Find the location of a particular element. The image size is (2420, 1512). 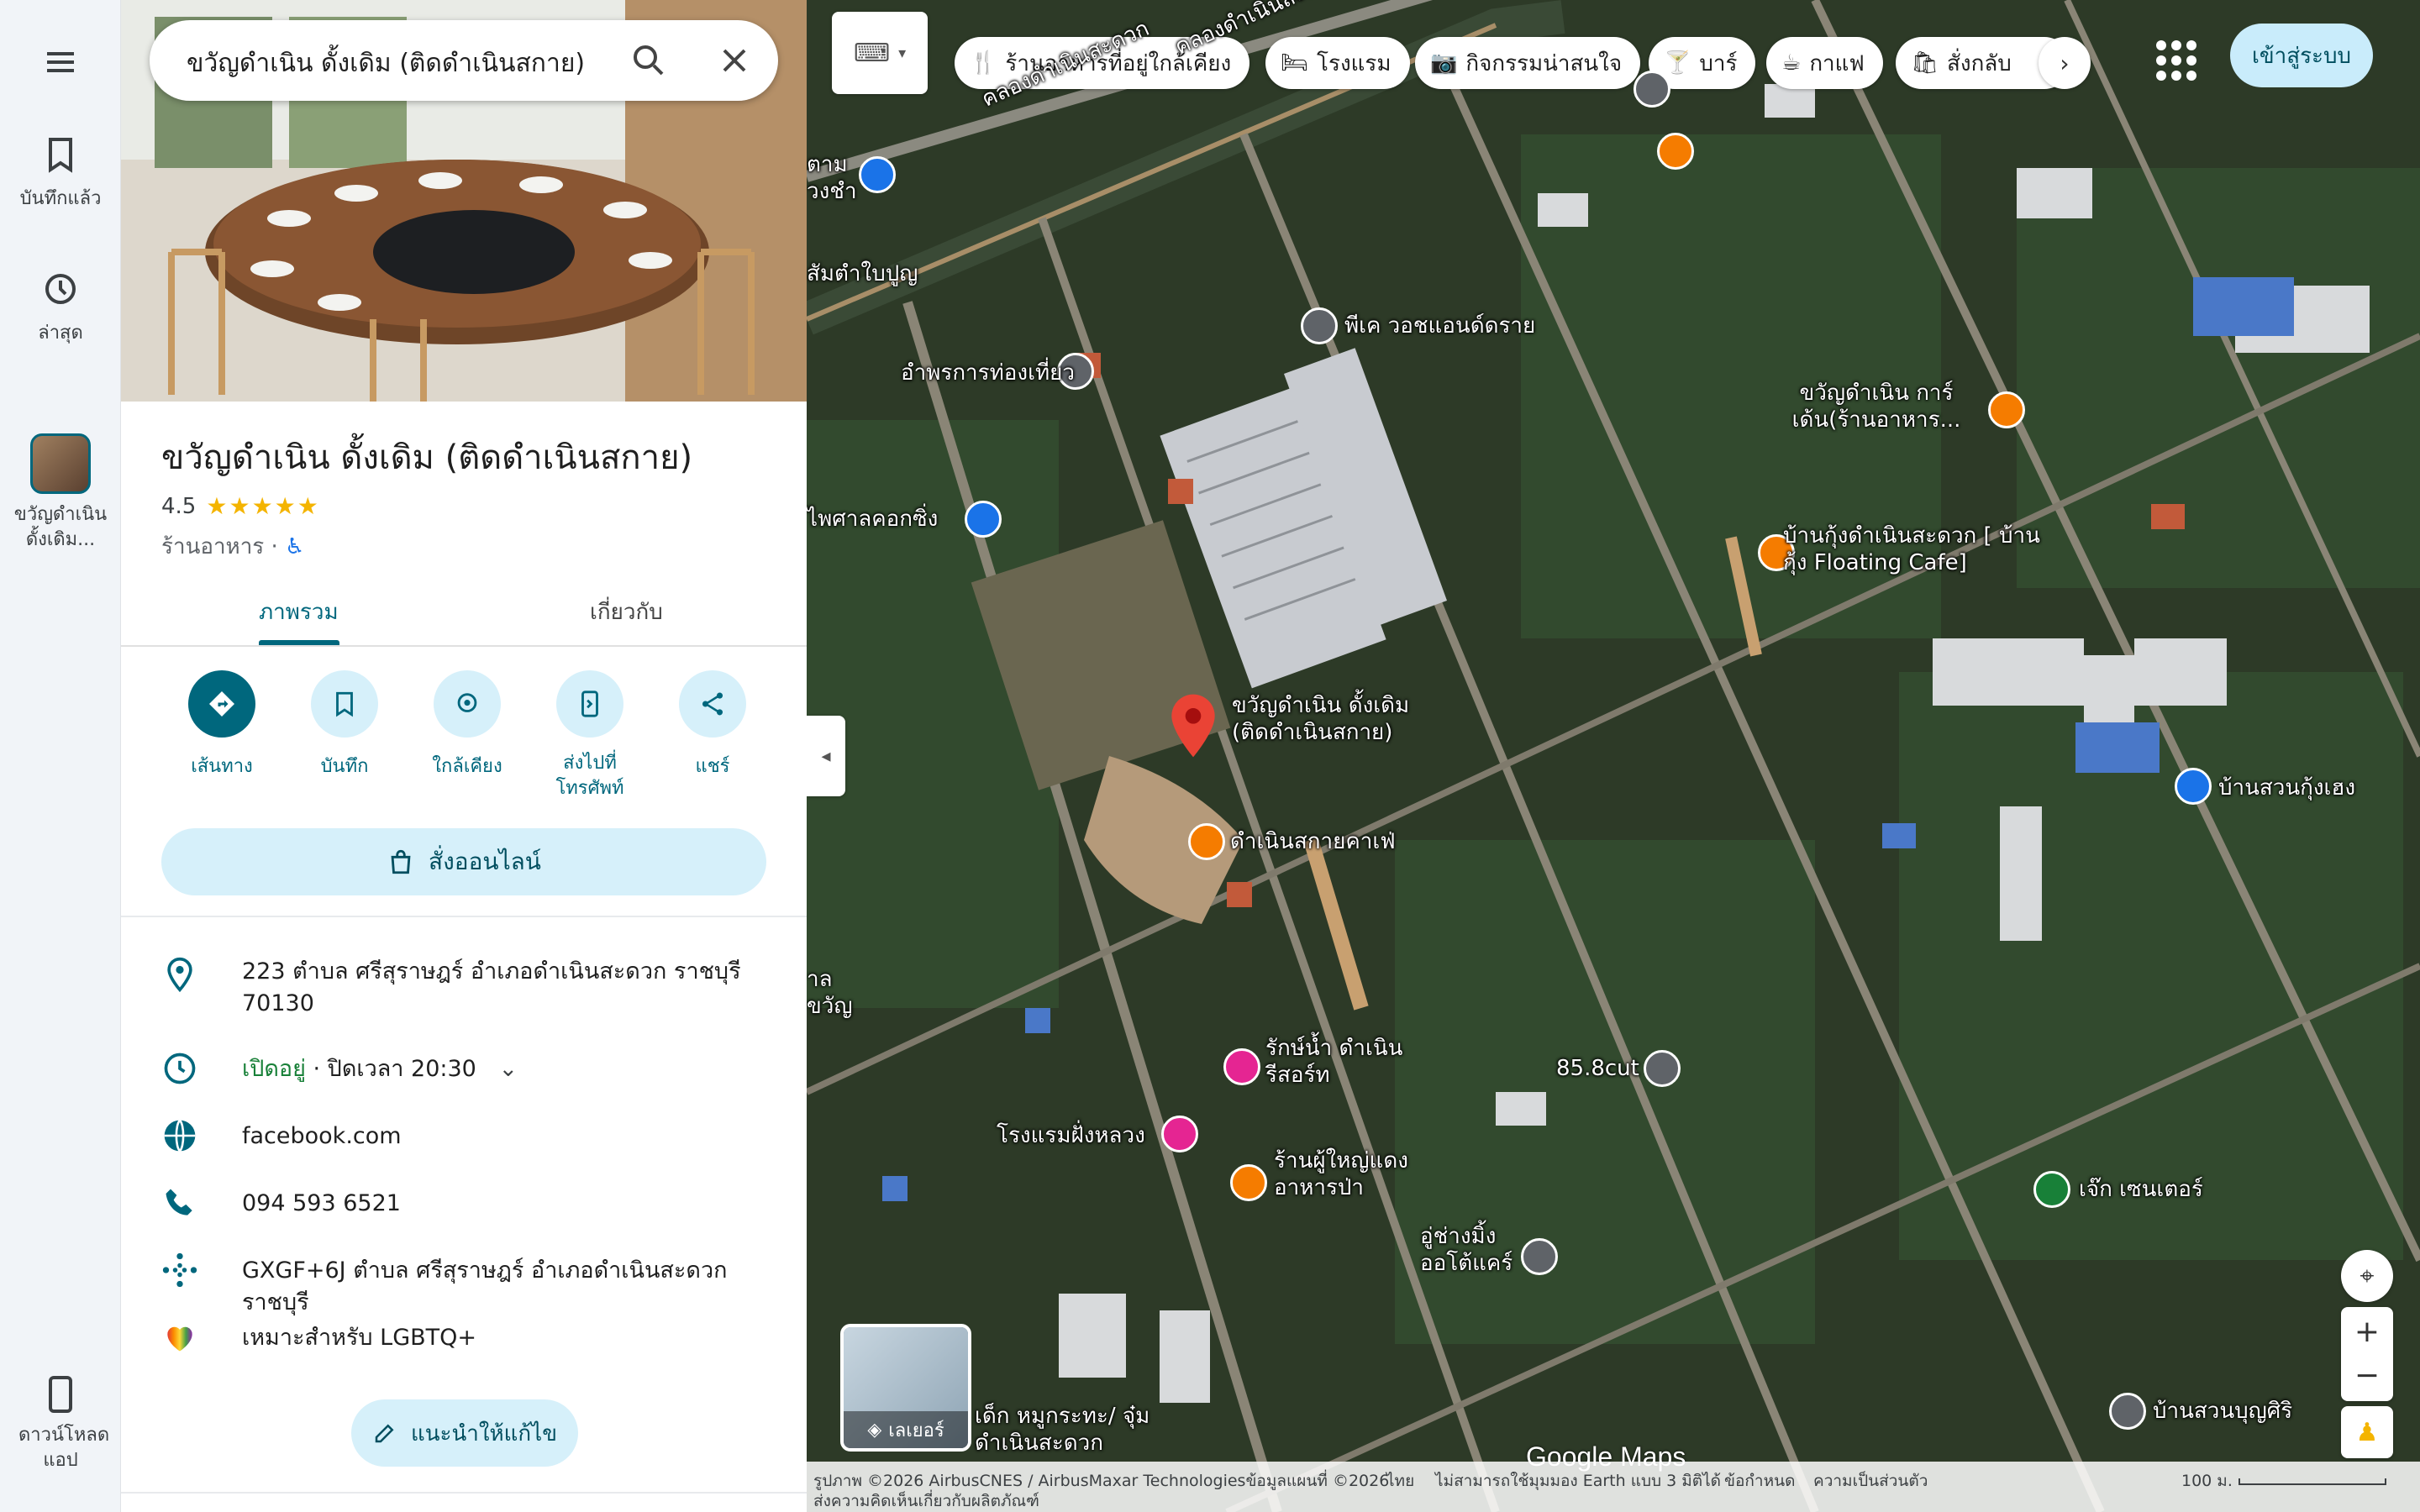

download-app-button: ดาวน์โหลด แอป is located at coordinates (60, 1423).